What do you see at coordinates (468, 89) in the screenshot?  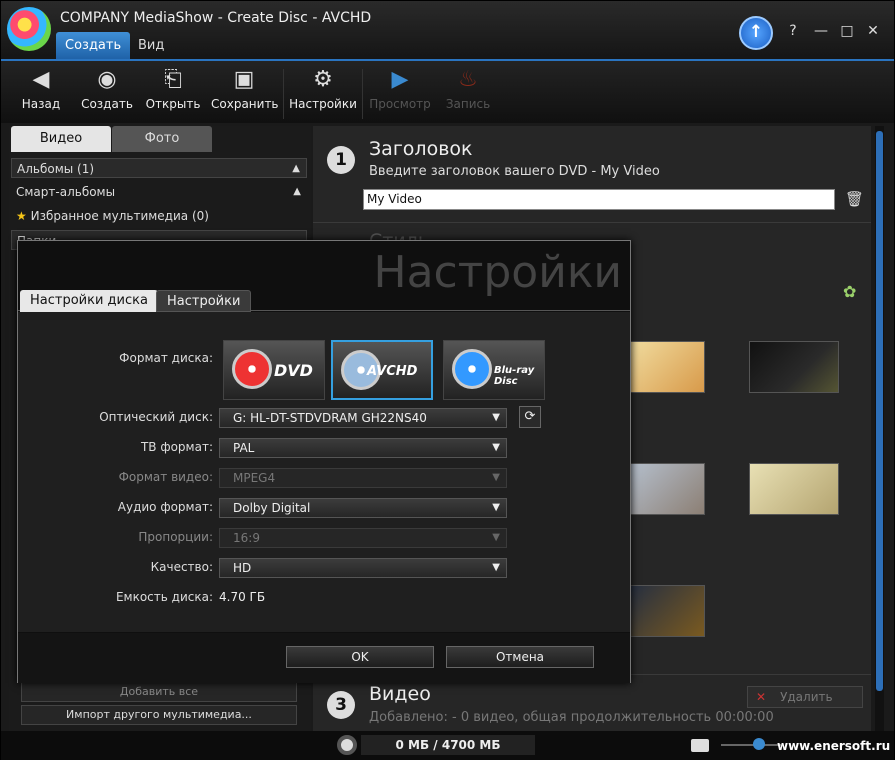 I see `burn-button: ♨ Запись` at bounding box center [468, 89].